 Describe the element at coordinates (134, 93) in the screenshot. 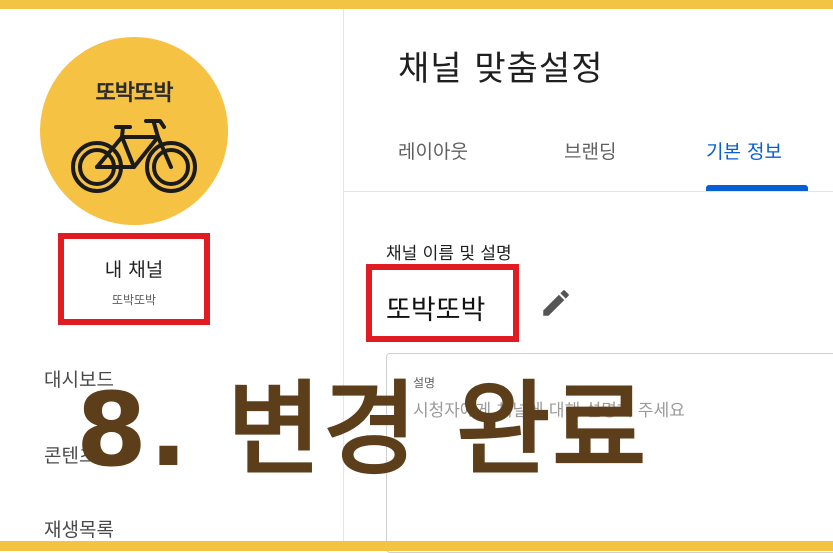

I see `avatar-logo-text: 또박또박` at that location.